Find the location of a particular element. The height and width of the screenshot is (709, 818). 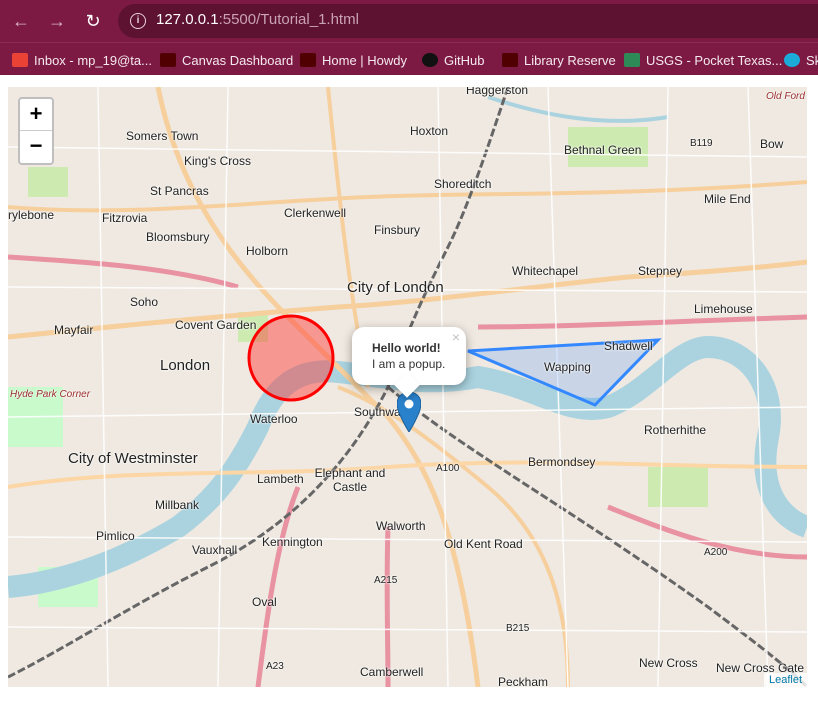

map-label: London is located at coordinates (185, 365).